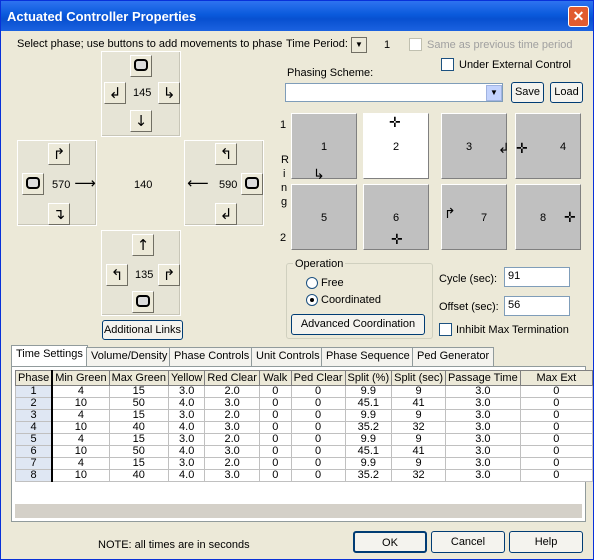 The width and height of the screenshot is (594, 560). What do you see at coordinates (368, 475) in the screenshot?
I see `table-cell: 35.2` at bounding box center [368, 475].